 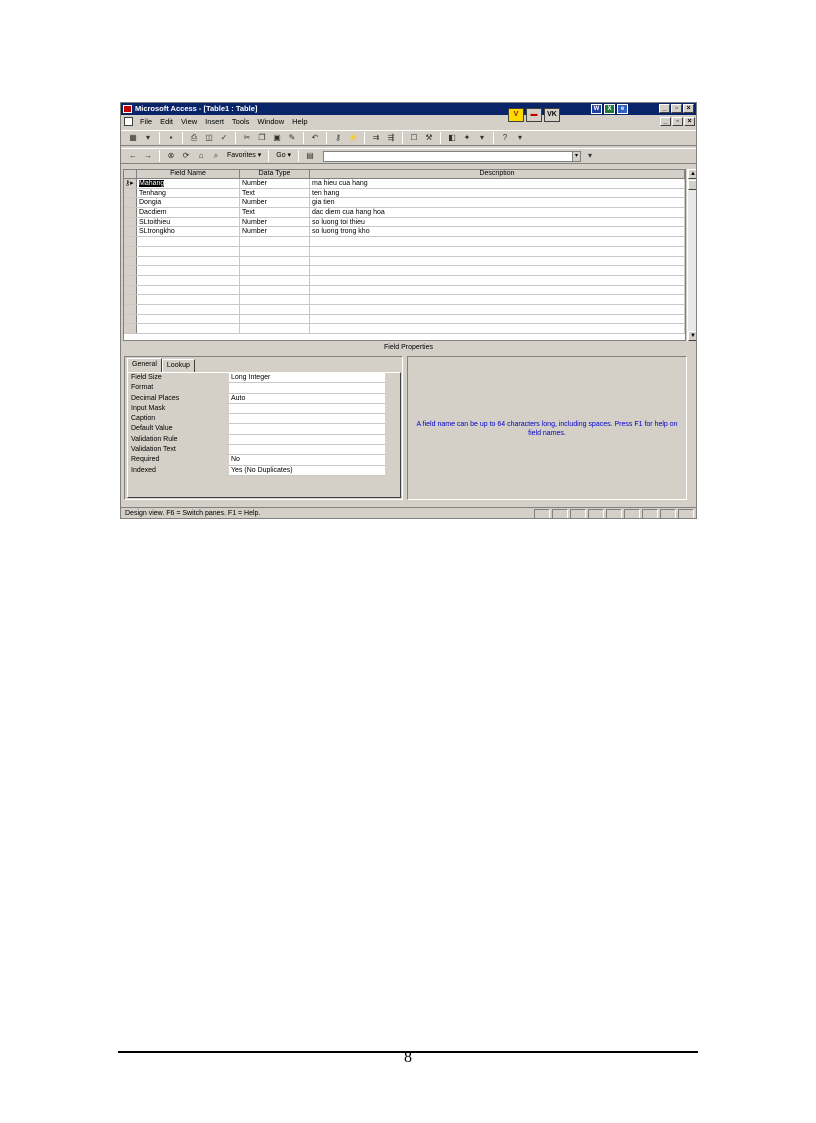 What do you see at coordinates (497, 203) in the screenshot?
I see `description-cell: gia tien` at bounding box center [497, 203].